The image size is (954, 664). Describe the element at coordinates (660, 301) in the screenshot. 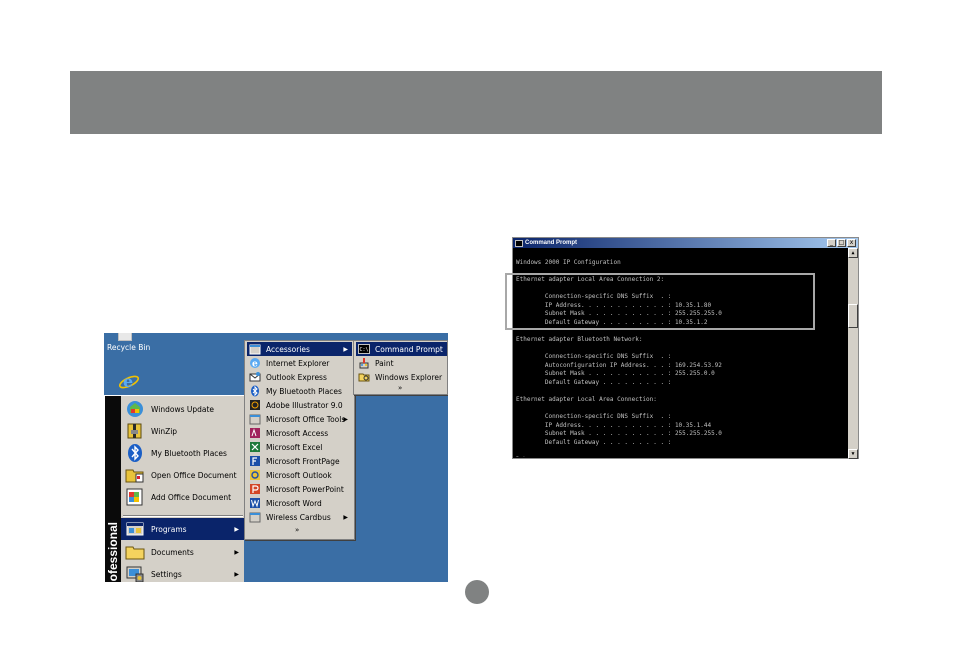

I see `highlight-box` at that location.